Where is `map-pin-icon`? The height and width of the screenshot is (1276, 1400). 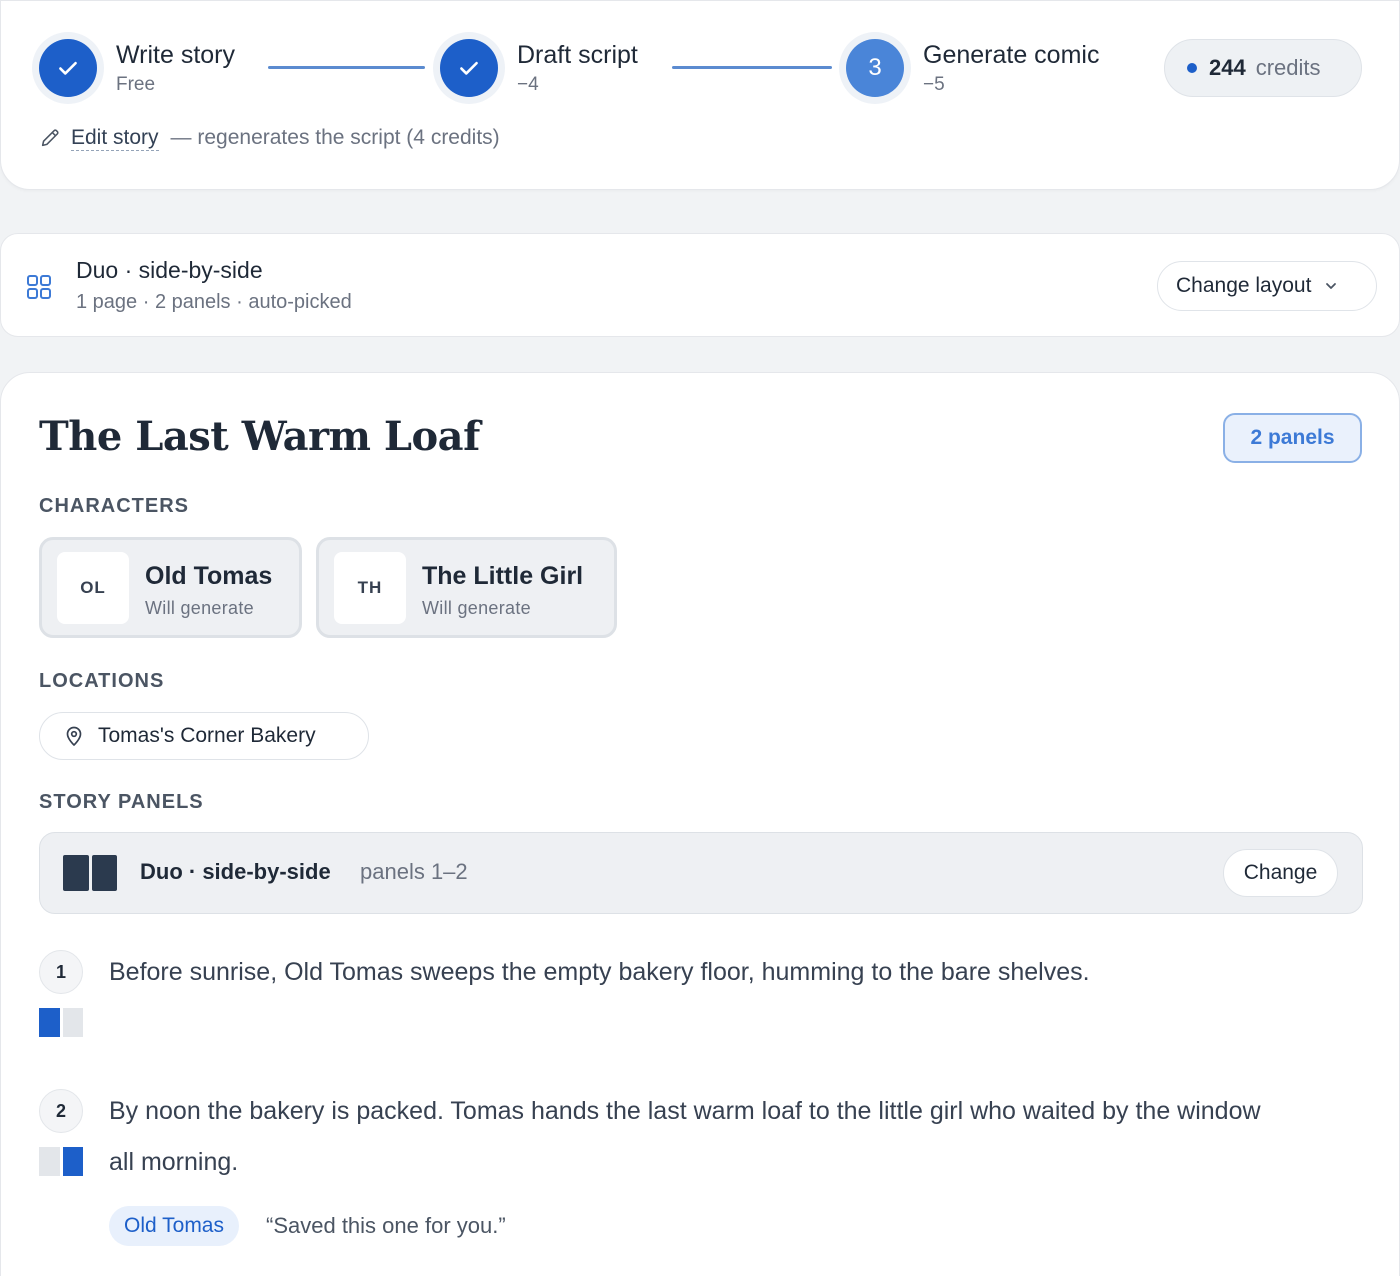 map-pin-icon is located at coordinates (74, 736).